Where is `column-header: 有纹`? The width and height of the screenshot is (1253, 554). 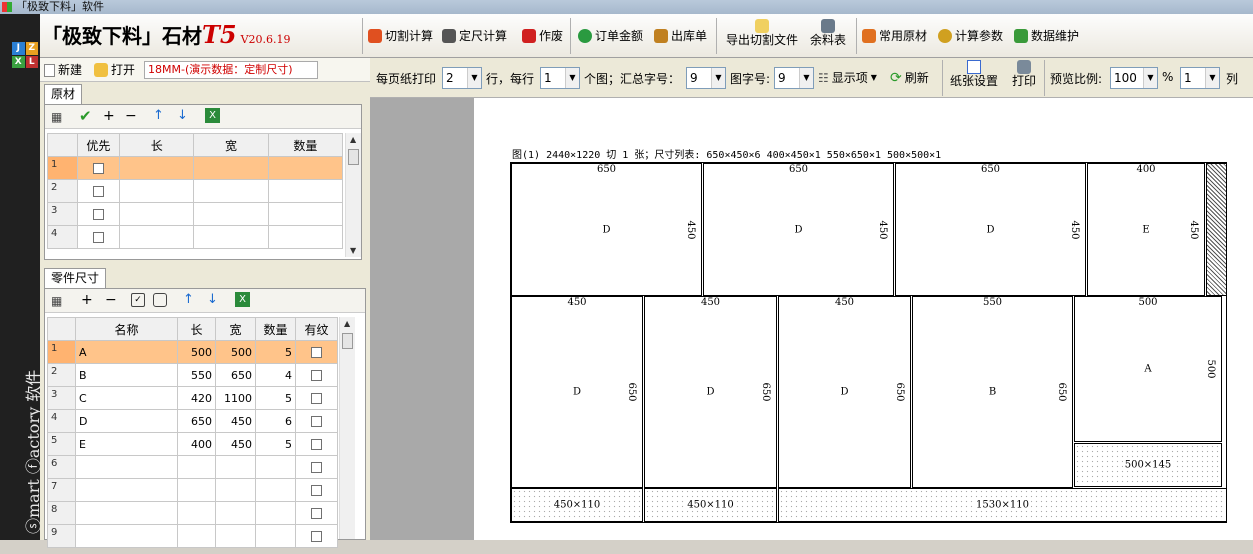 column-header: 有纹 is located at coordinates (316, 329).